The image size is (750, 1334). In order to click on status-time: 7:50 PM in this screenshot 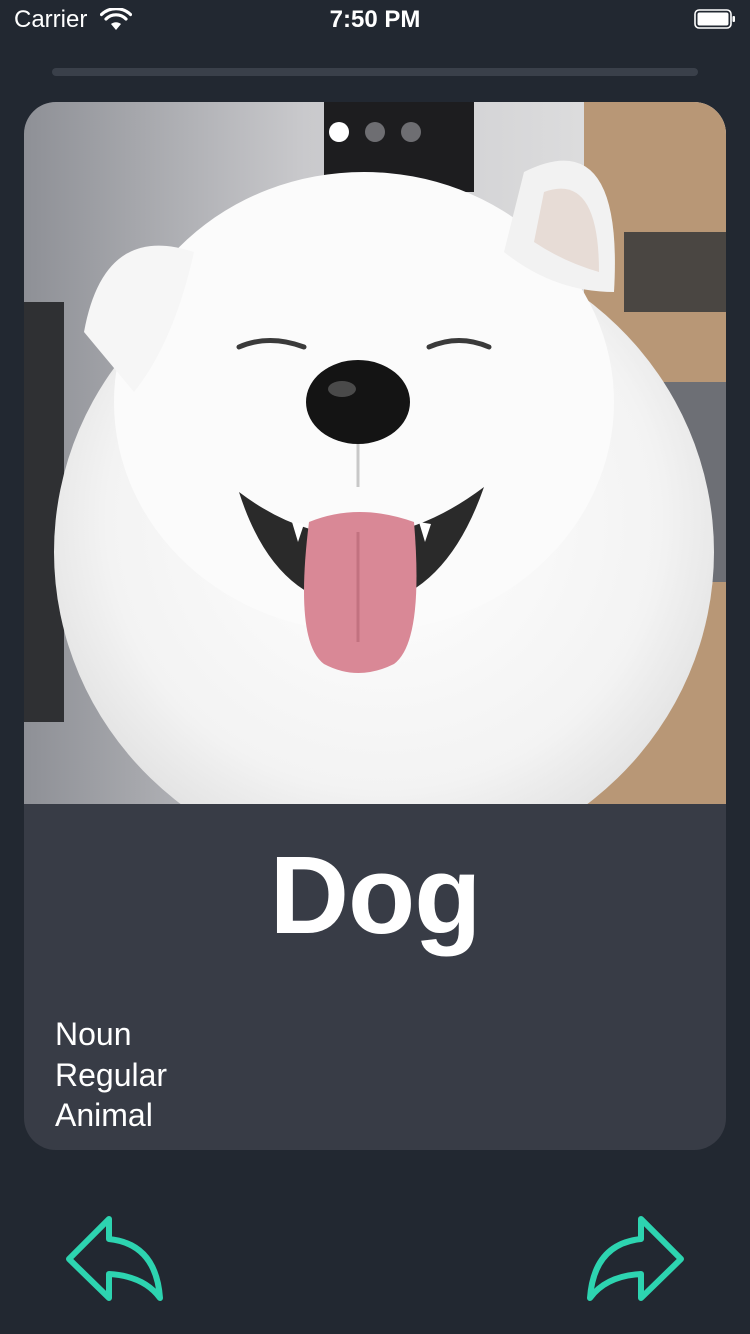, I will do `click(375, 19)`.